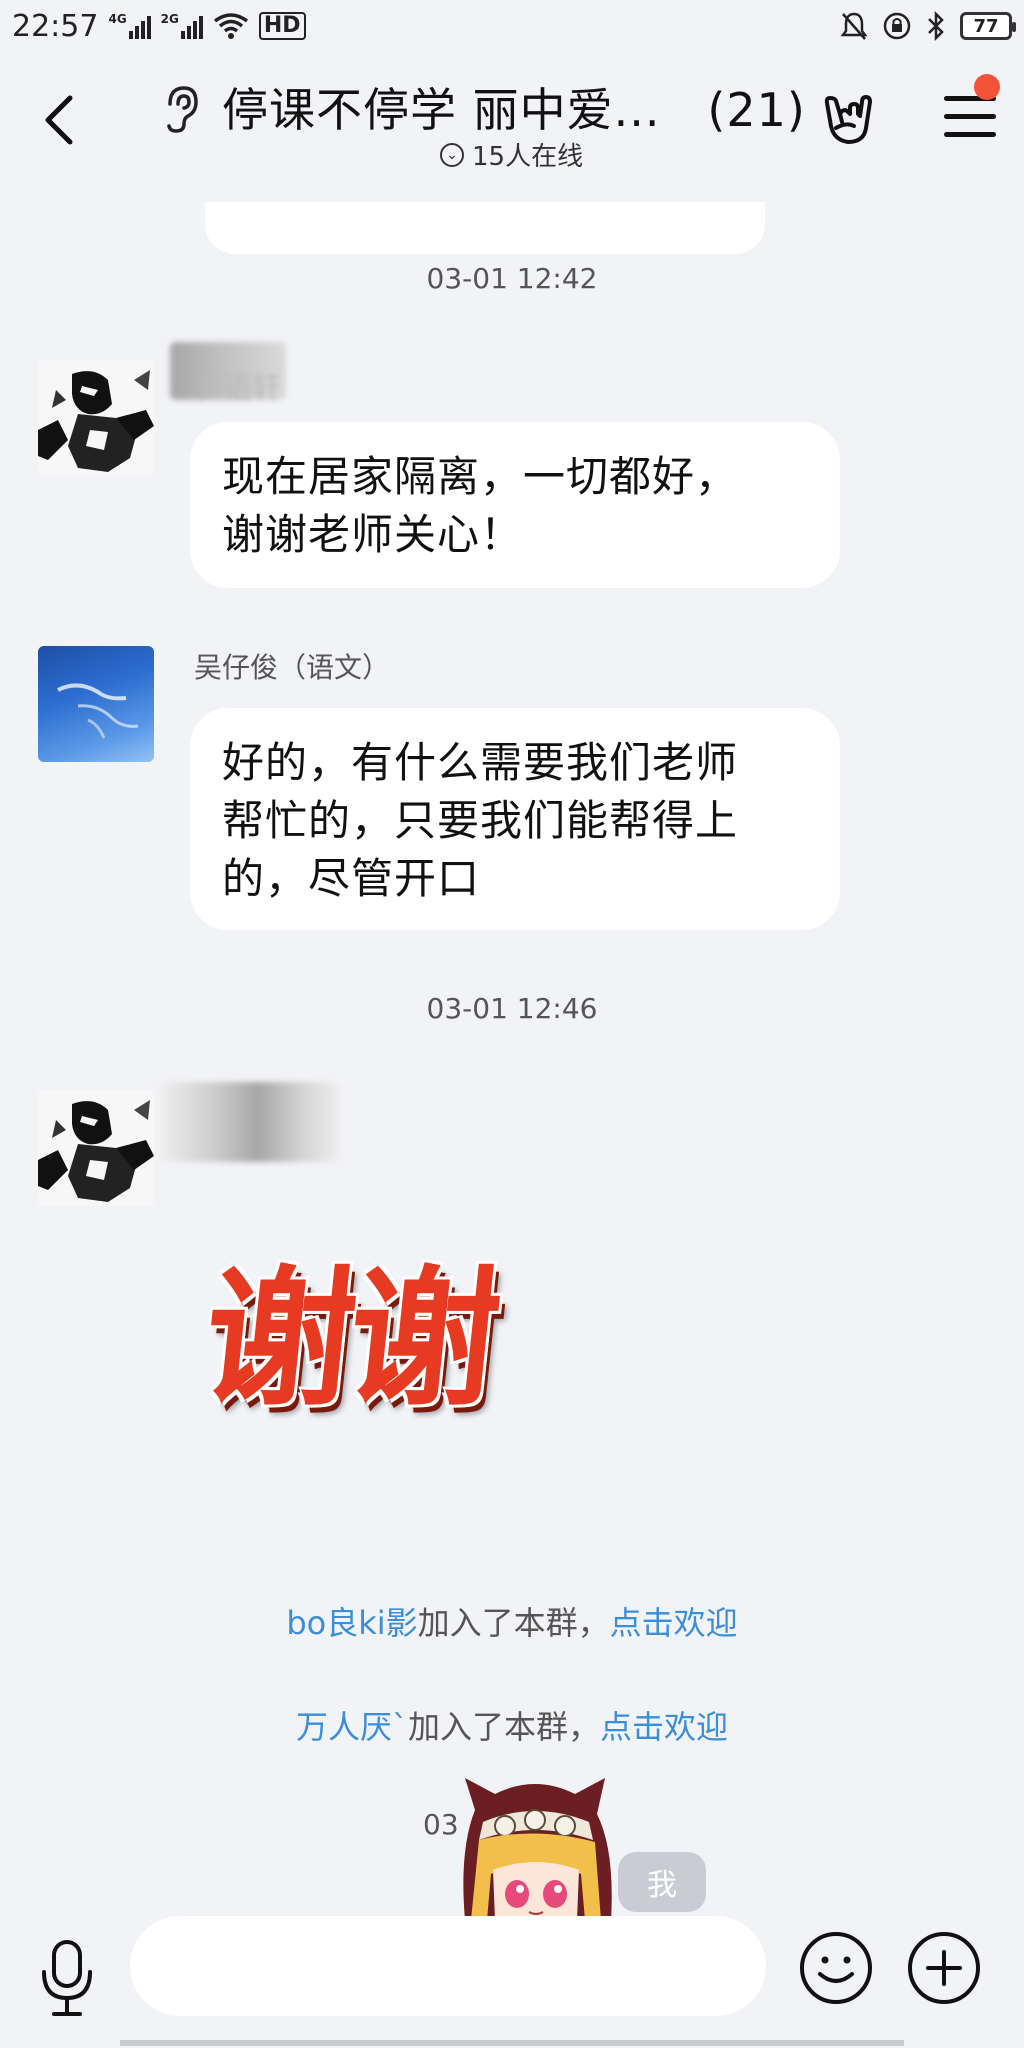 Image resolution: width=1024 pixels, height=2048 pixels. I want to click on plus-icon, so click(944, 1968).